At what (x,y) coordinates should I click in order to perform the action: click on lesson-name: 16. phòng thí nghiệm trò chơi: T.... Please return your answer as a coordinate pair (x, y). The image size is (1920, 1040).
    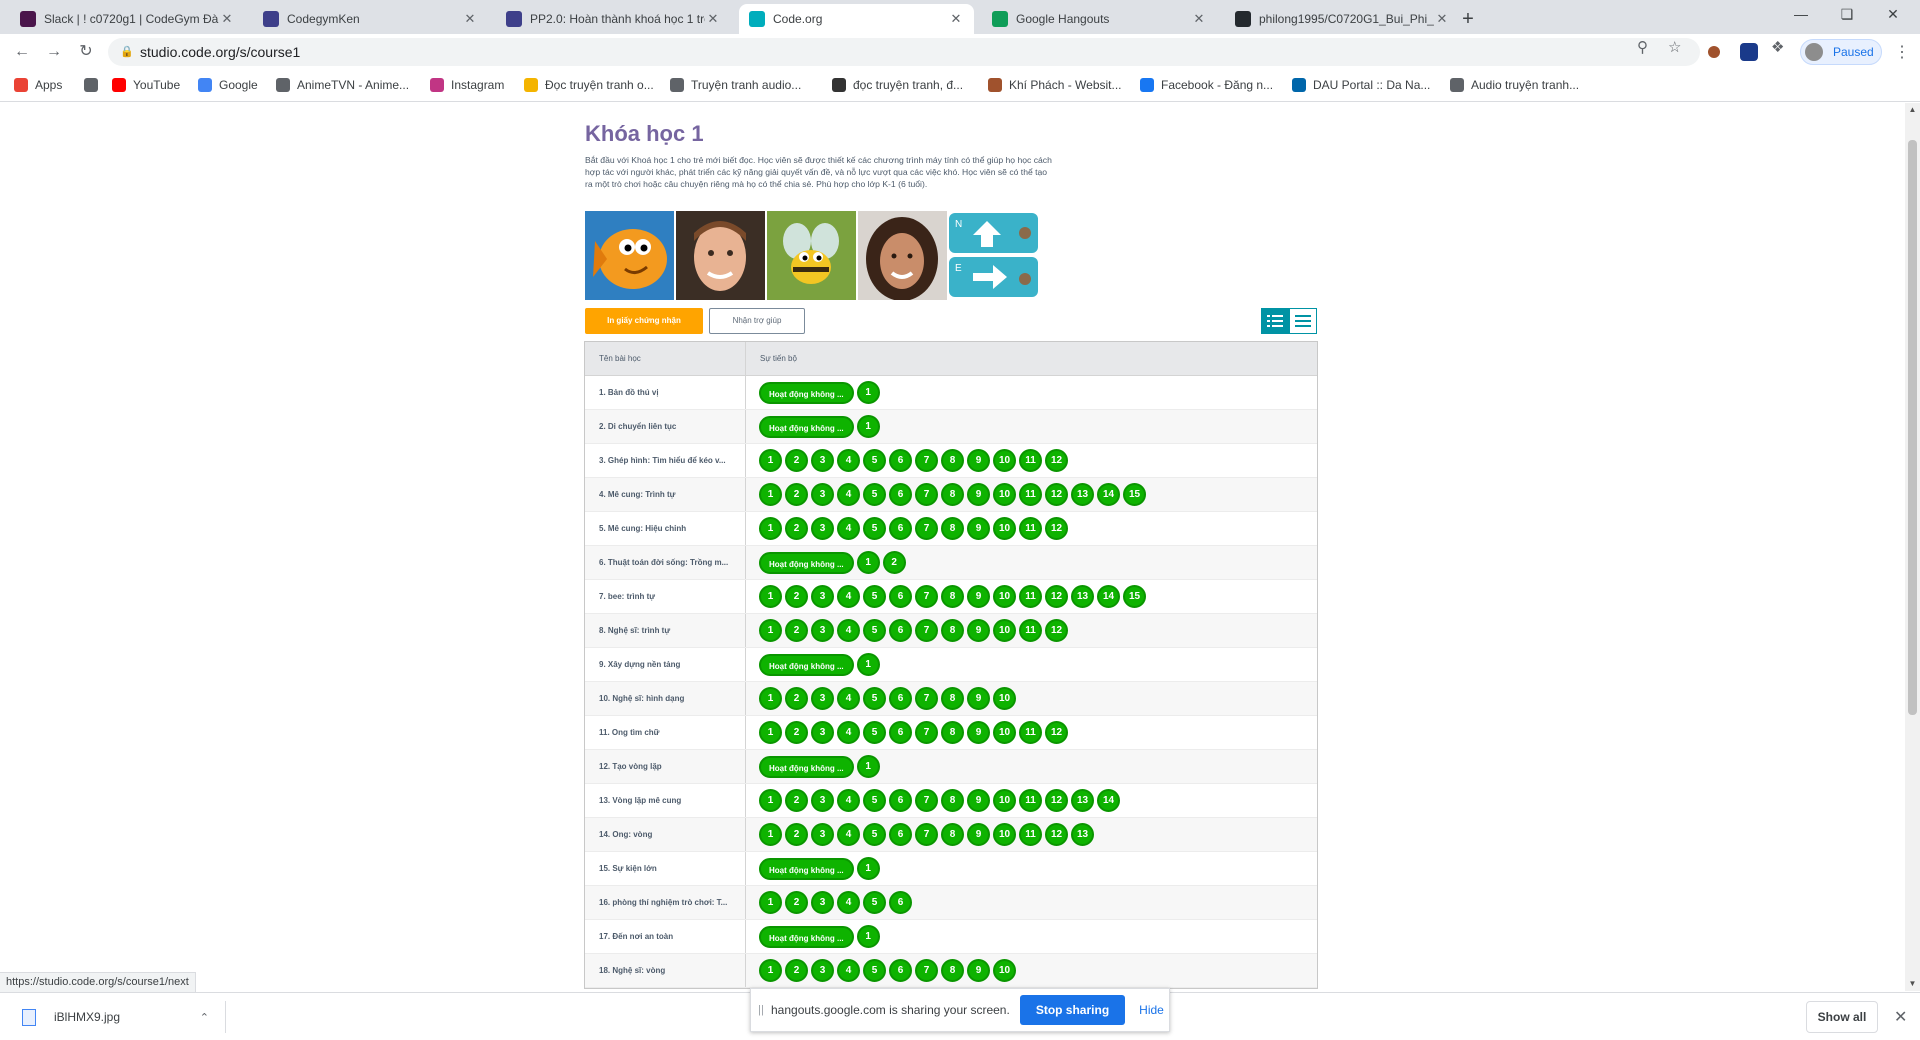
    Looking at the image, I should click on (665, 902).